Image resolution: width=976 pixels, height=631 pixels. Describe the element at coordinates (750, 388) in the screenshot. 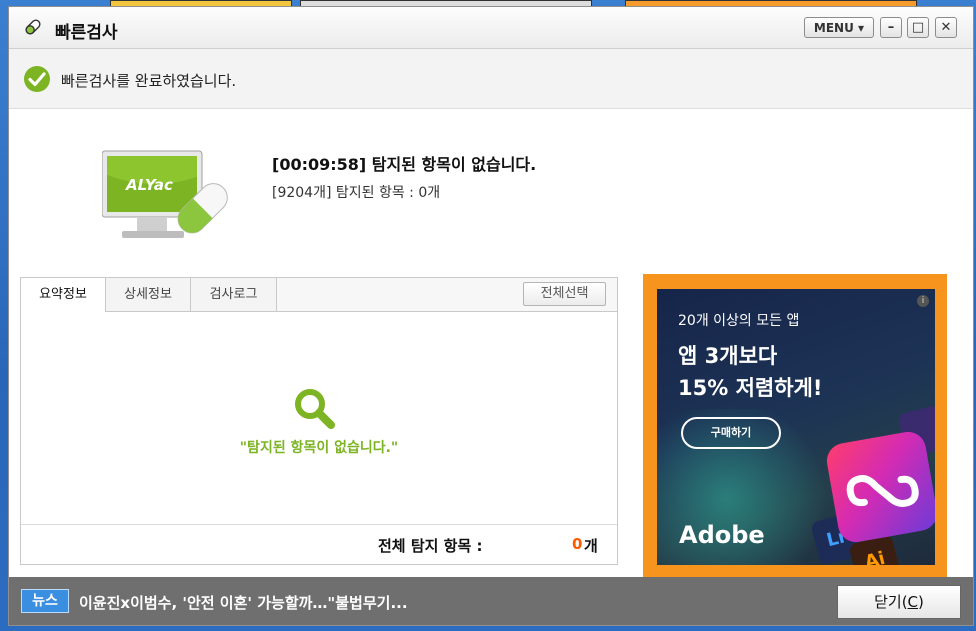

I see `ad-headline-3: 15% 저렴하게!` at that location.